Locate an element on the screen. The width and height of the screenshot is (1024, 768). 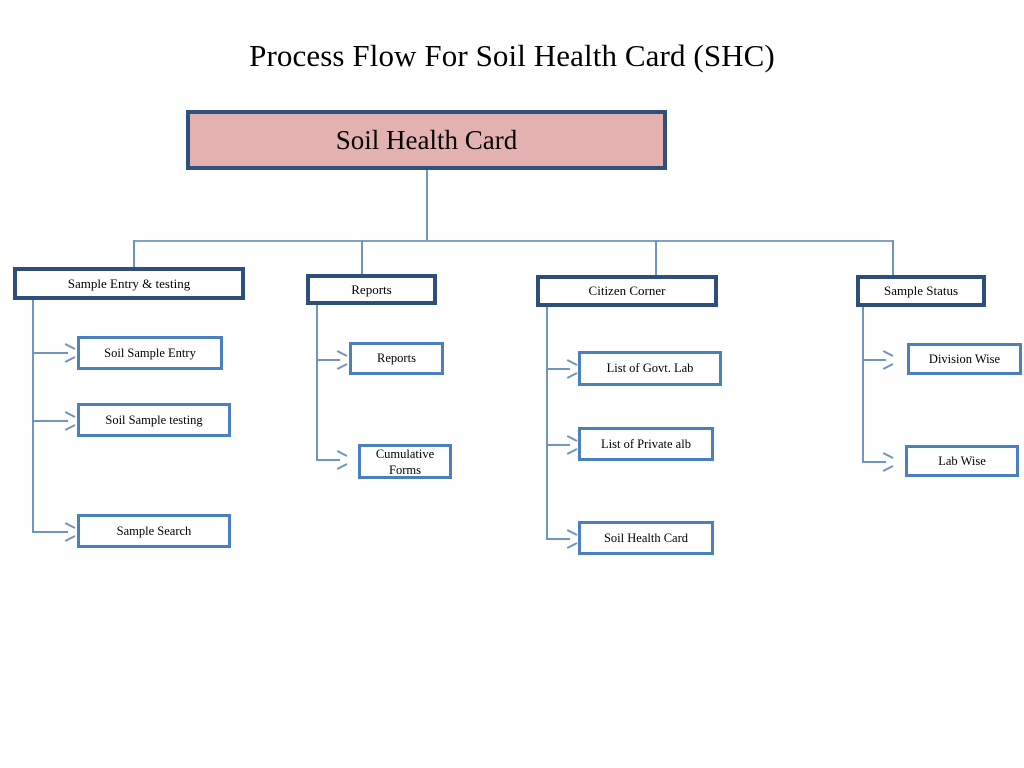
node-label: Sample Search is located at coordinates (154, 530).